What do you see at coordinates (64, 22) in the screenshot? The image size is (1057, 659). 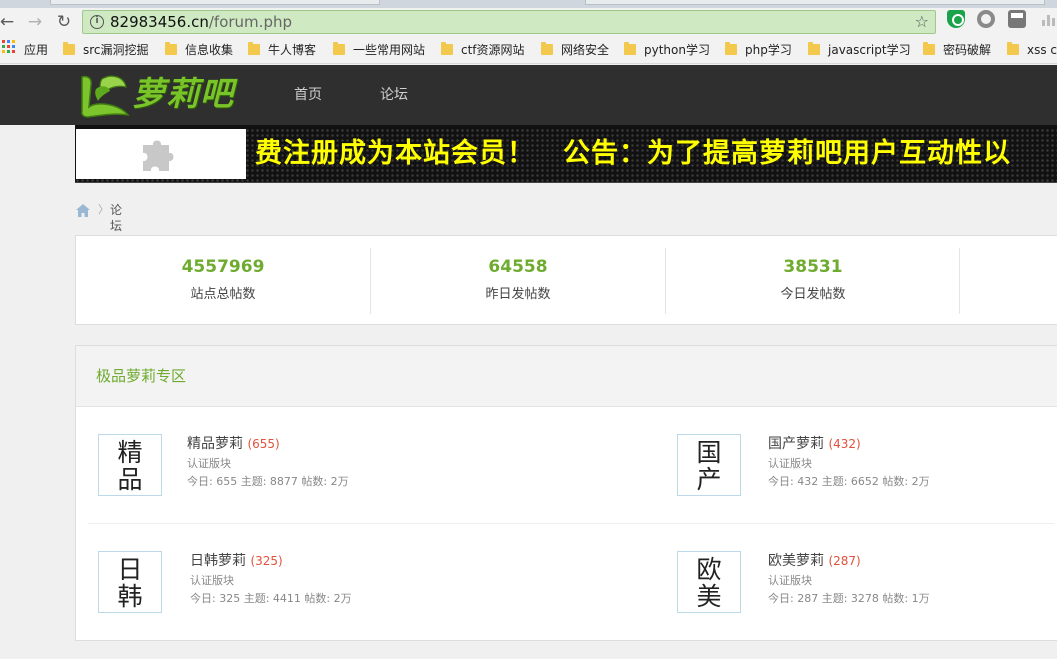 I see `reload-icon: ↻` at bounding box center [64, 22].